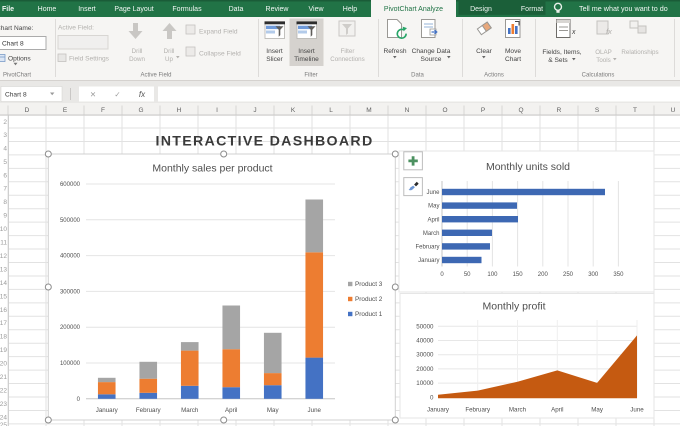 This screenshot has width=680, height=426. What do you see at coordinates (331, 110) in the screenshot?
I see `svg-text: L` at bounding box center [331, 110].